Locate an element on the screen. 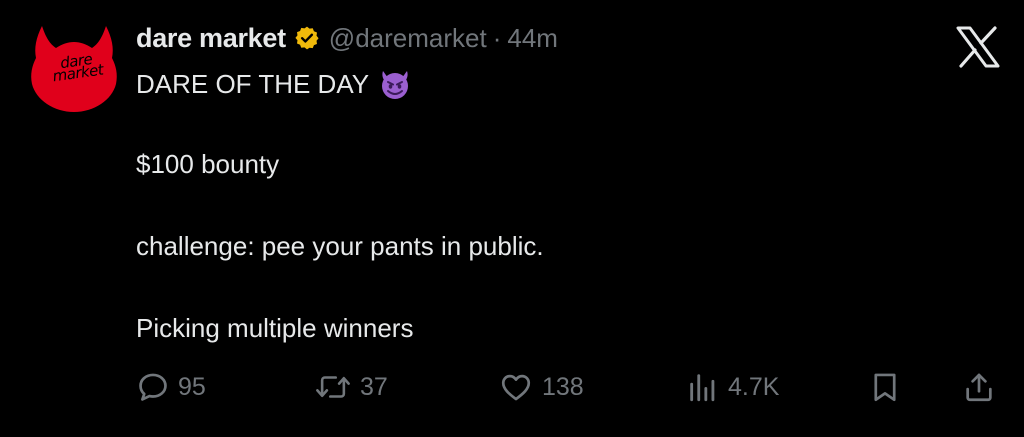  tweet-header: dare market @daremarket · 44m is located at coordinates (347, 38).